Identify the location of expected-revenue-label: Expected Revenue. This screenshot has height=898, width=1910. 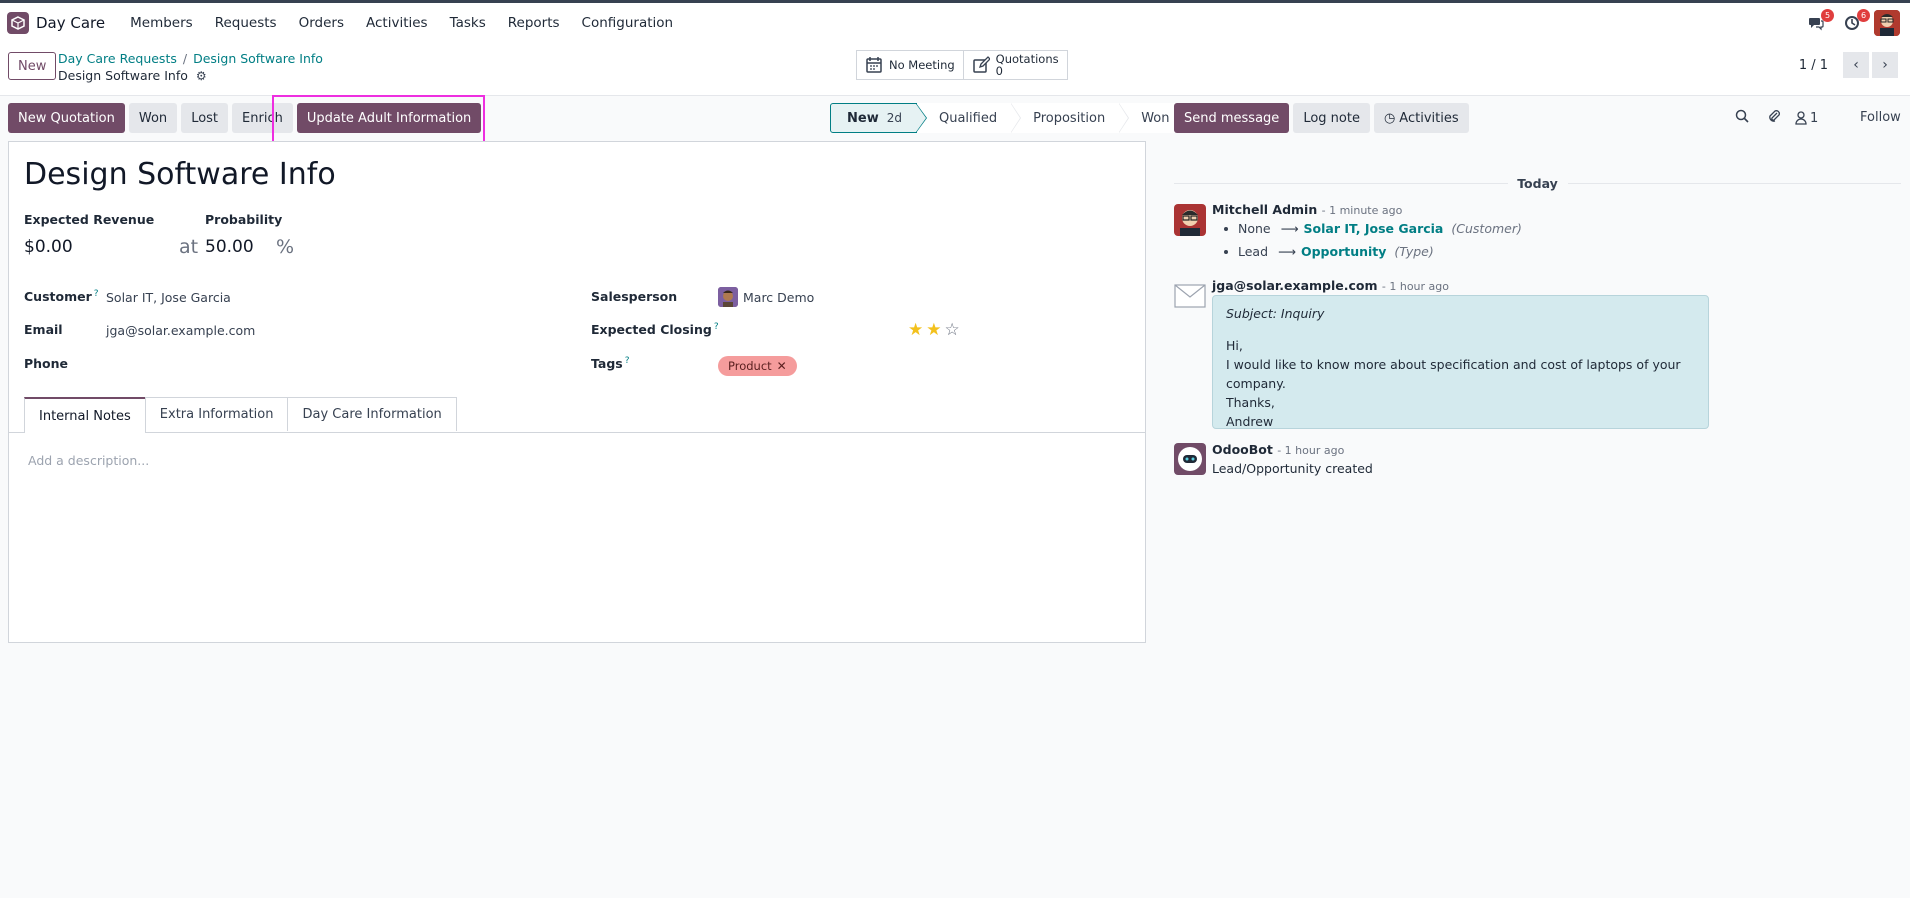
(89, 219).